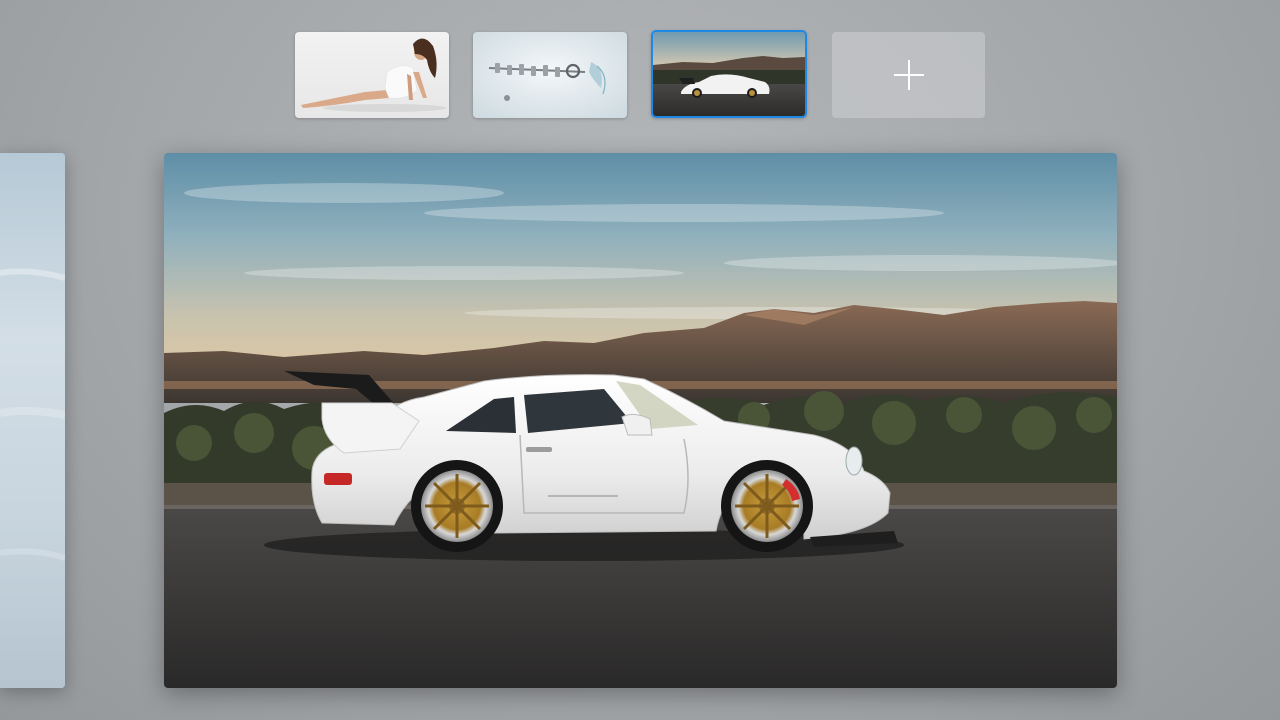 The height and width of the screenshot is (720, 1280). I want to click on thumb-woman-photo, so click(372, 75).